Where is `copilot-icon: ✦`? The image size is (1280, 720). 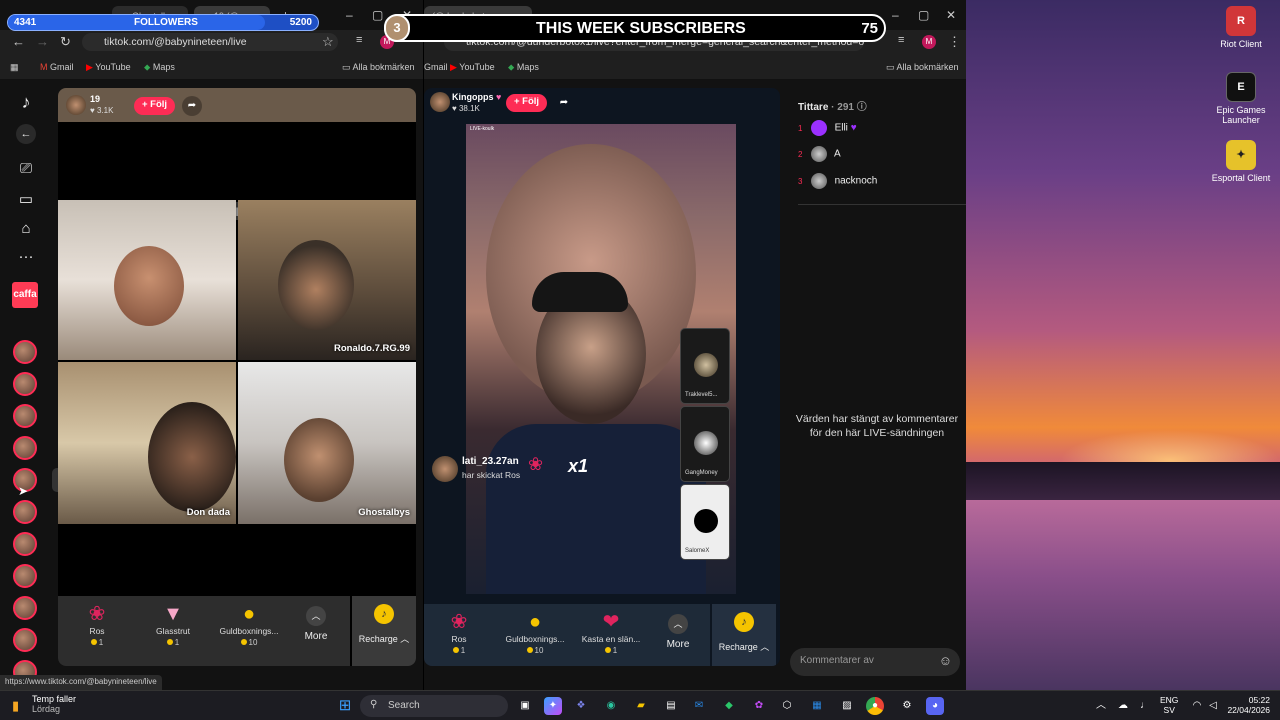 copilot-icon: ✦ is located at coordinates (553, 706).